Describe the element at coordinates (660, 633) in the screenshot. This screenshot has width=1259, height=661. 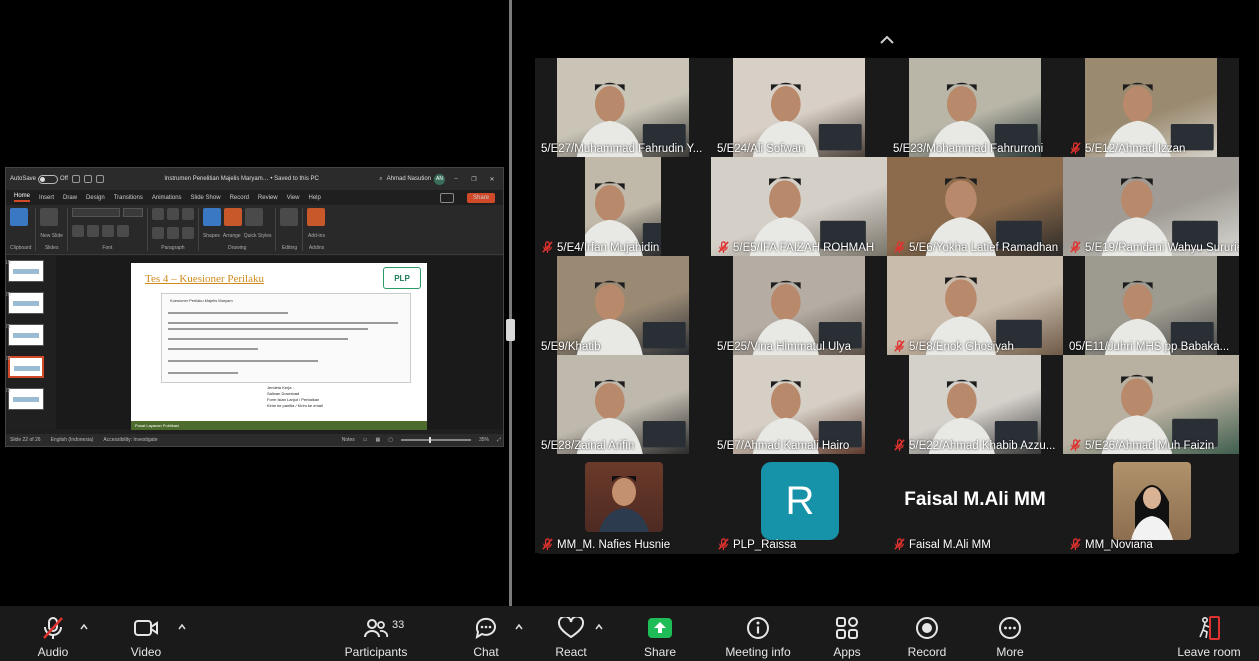
I see `share-button: Share` at that location.